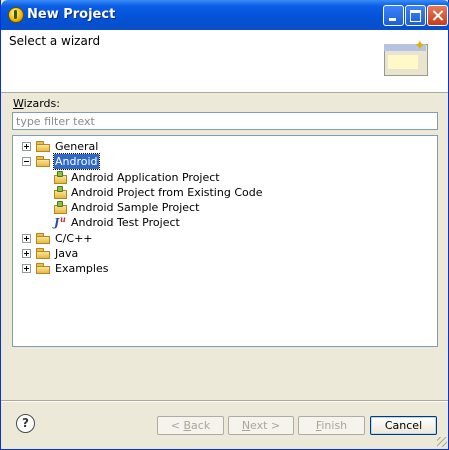  I want to click on collapse-icon, so click(26, 161).